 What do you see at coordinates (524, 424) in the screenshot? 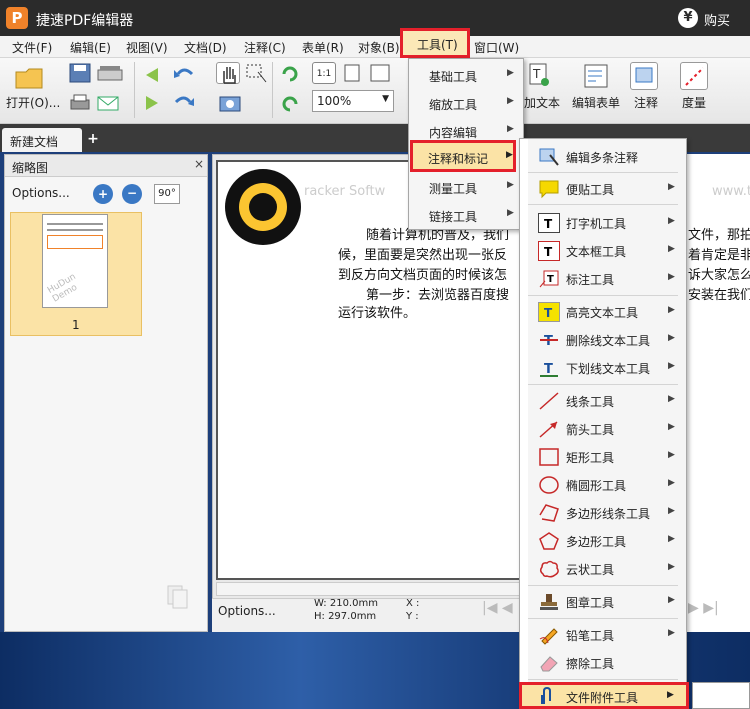
I see `submenu-icon-strip` at bounding box center [524, 424].